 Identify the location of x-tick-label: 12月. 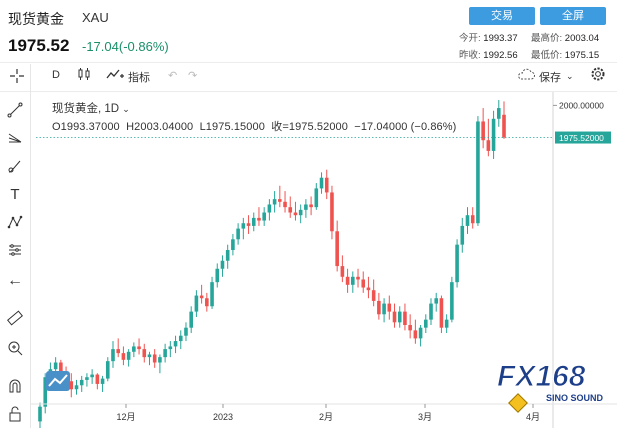
(125, 417).